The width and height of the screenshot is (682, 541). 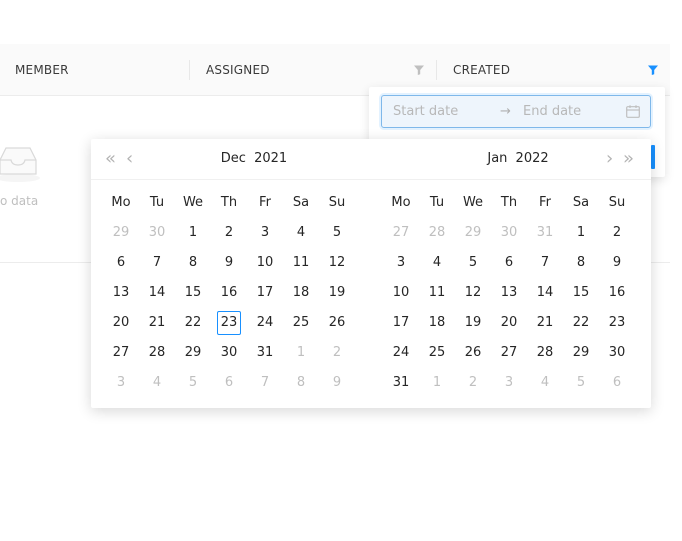 I want to click on column-header-assigned: ASSIGNED, so click(x=238, y=70).